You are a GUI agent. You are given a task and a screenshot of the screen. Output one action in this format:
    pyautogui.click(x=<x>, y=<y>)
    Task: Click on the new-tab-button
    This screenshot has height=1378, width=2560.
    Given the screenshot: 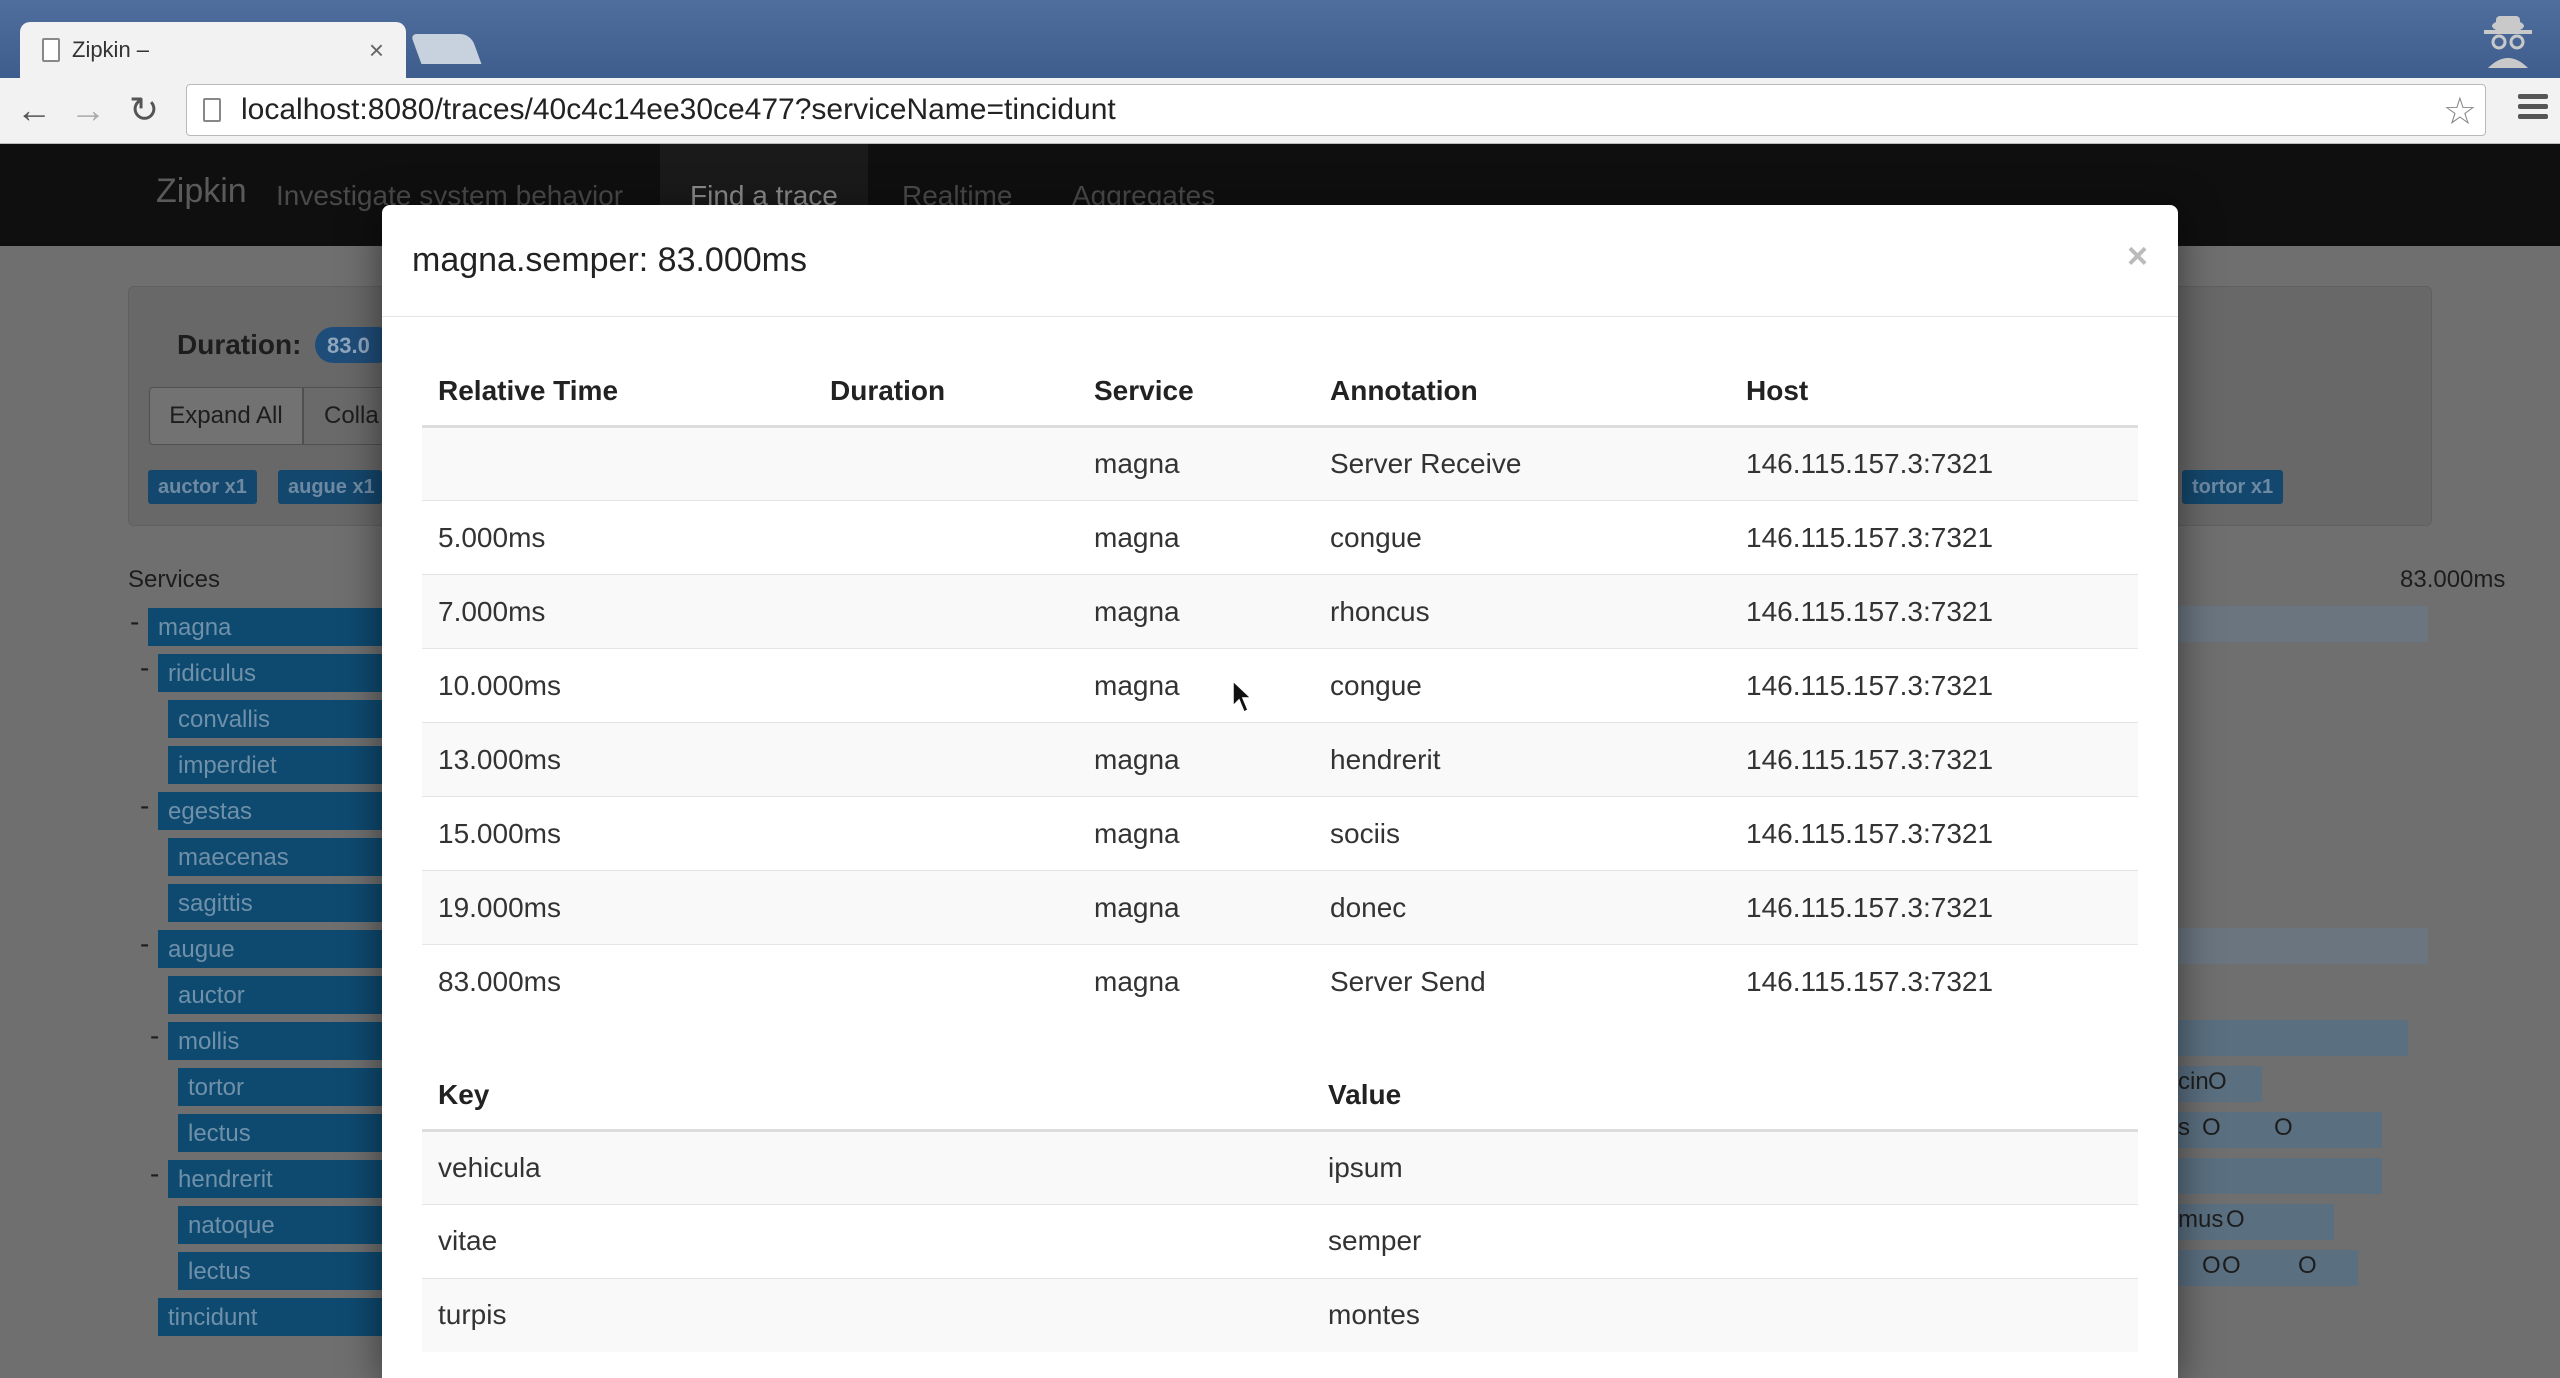 What is the action you would take?
    pyautogui.click(x=446, y=49)
    